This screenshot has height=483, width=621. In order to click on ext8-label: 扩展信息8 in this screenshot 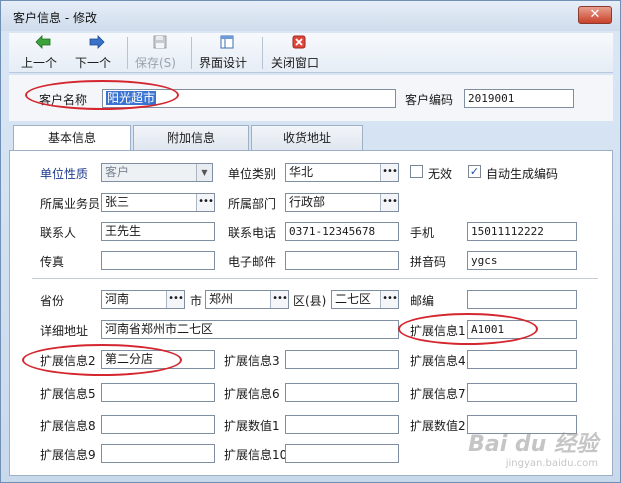, I will do `click(68, 426)`.